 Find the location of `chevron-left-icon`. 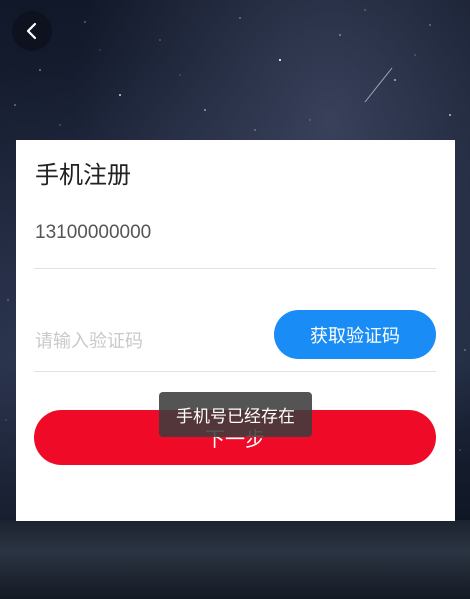

chevron-left-icon is located at coordinates (31, 31).